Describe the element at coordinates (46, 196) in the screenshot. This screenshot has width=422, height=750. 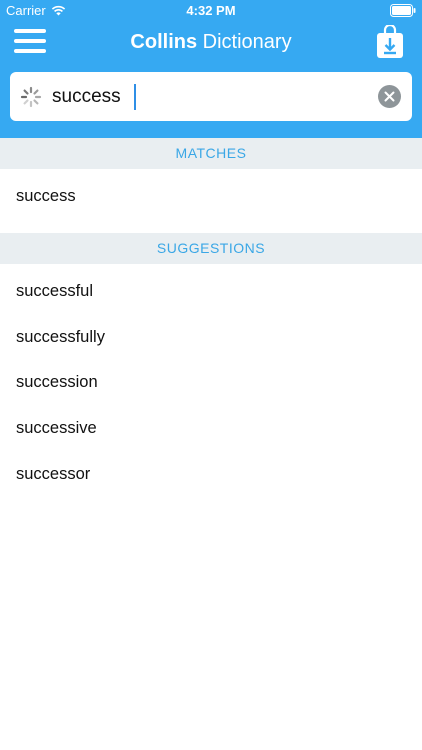
I see `match-item: success` at that location.